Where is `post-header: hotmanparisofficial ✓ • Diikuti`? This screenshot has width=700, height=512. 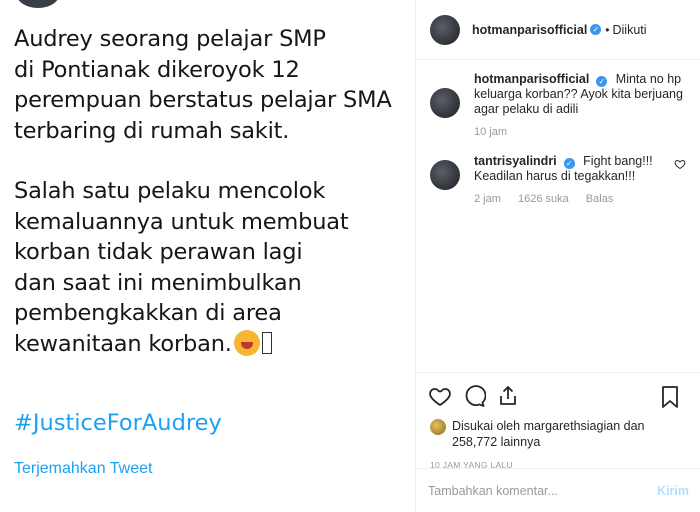
post-header: hotmanparisofficial ✓ • Diikuti is located at coordinates (558, 30).